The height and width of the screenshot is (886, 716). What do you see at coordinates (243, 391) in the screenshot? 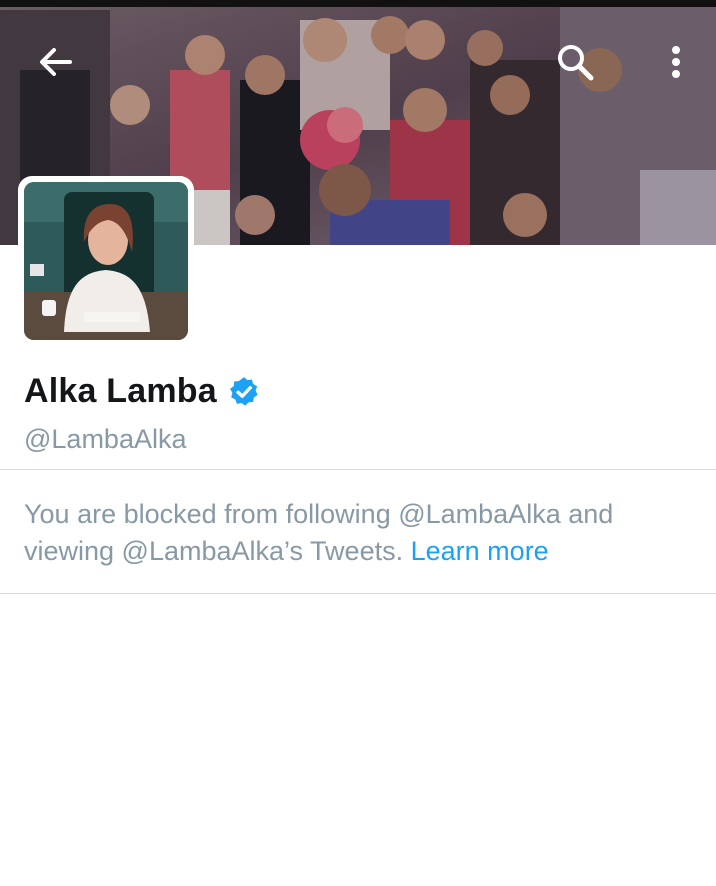
I see `verified-badge-icon` at bounding box center [243, 391].